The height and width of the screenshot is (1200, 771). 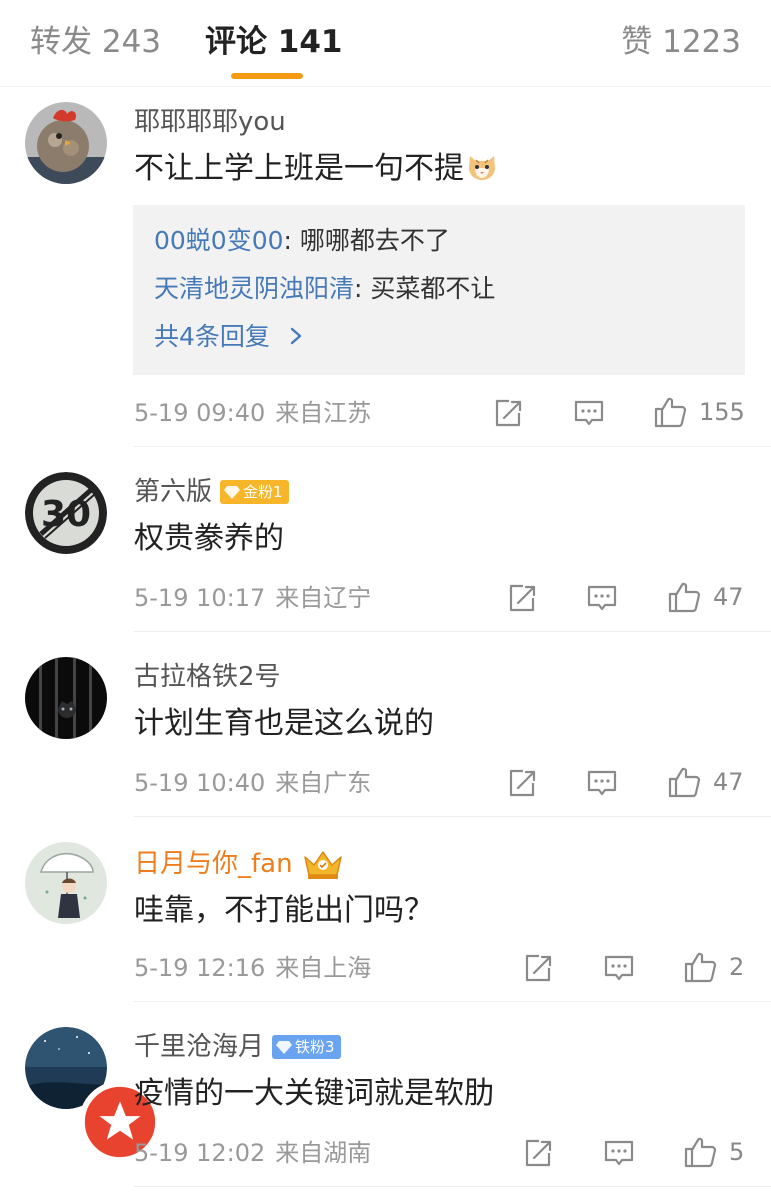 I want to click on fan-badge-label: 金粉1, so click(x=263, y=492).